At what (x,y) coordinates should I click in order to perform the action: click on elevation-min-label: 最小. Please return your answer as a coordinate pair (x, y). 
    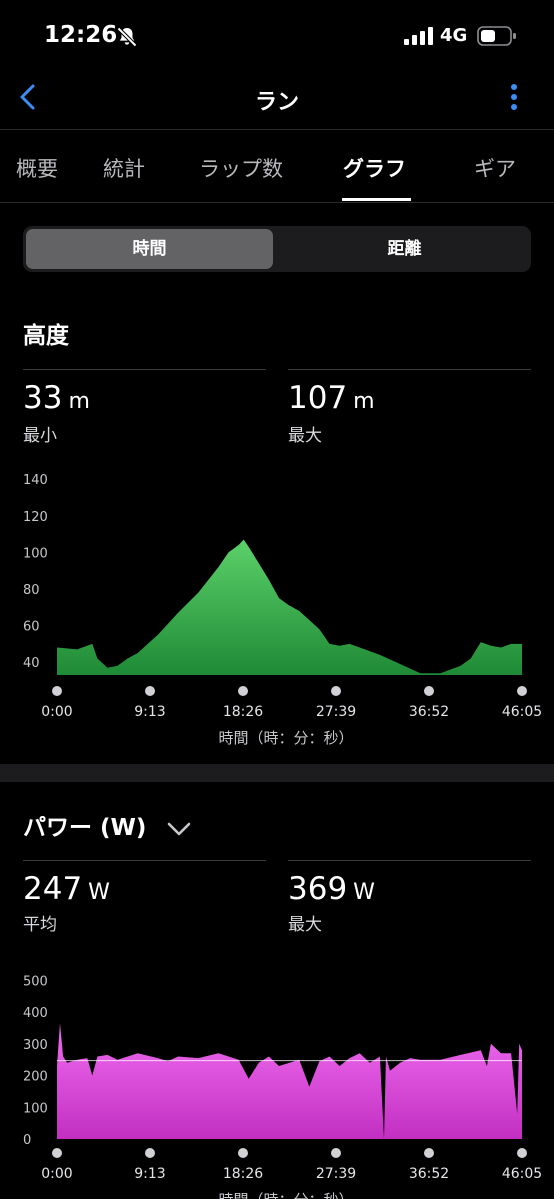
    Looking at the image, I should click on (40, 436).